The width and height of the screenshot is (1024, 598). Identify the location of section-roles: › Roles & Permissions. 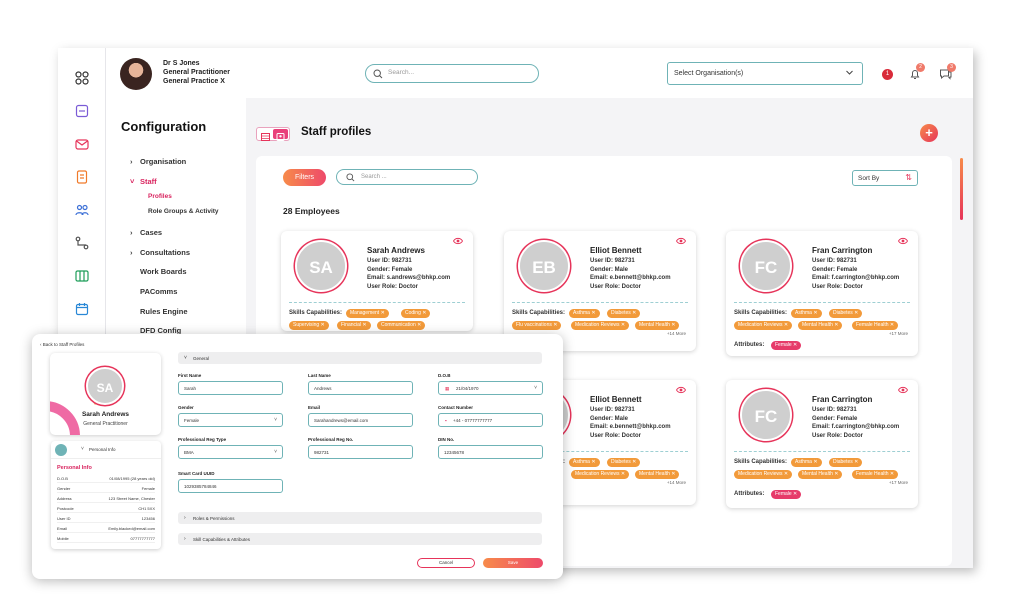
(360, 518).